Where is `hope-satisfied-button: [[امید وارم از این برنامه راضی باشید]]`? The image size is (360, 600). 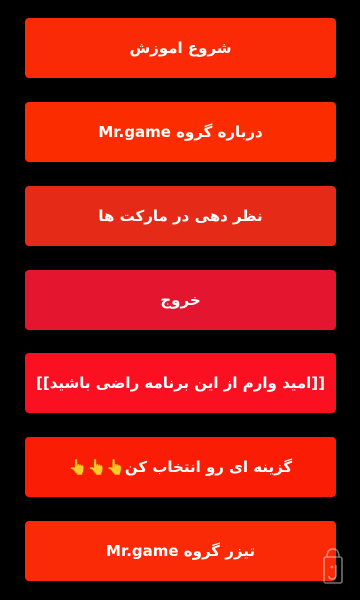
hope-satisfied-button: [[امید وارم از این برنامه راضی باشید]] is located at coordinates (180, 383).